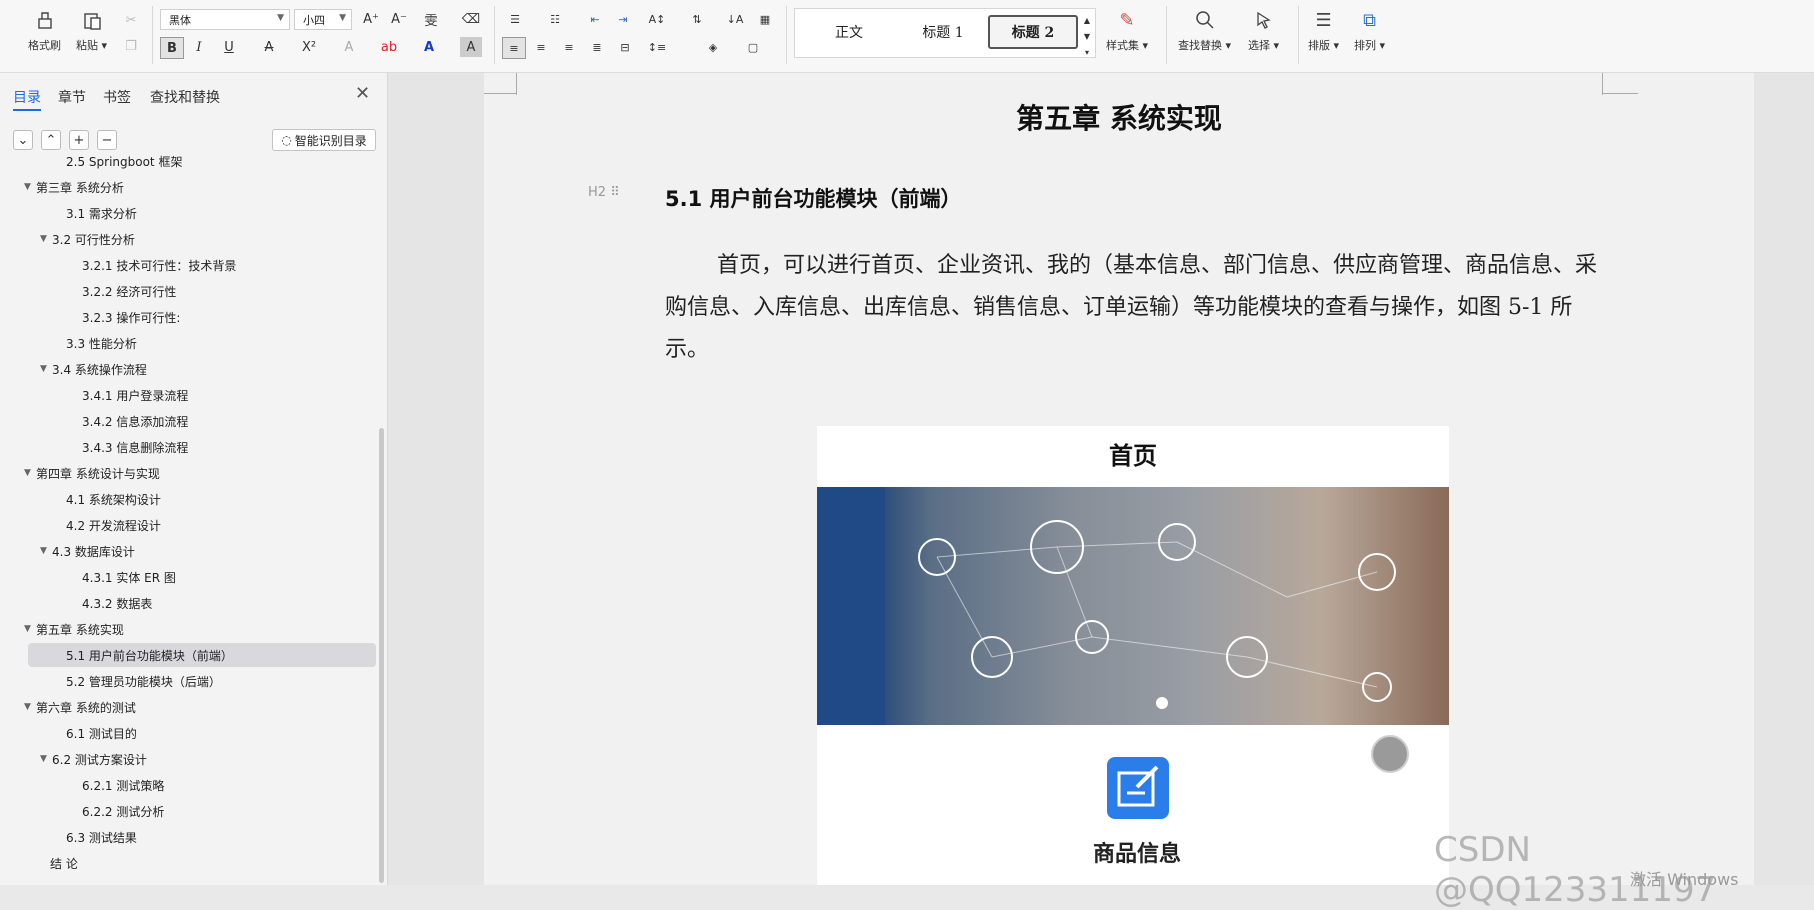 The height and width of the screenshot is (910, 1814). I want to click on paste-button: 粘贴 ▾, so click(91, 30).